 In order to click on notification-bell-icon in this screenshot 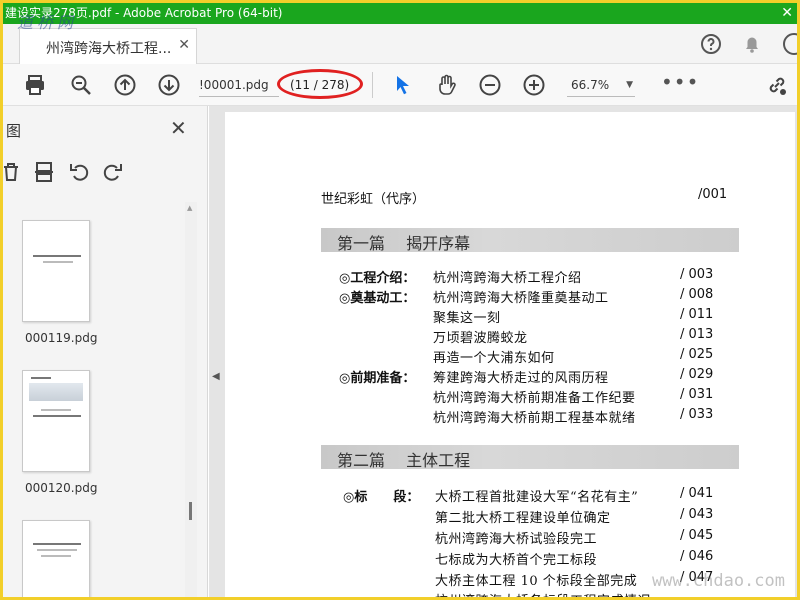, I will do `click(752, 44)`.